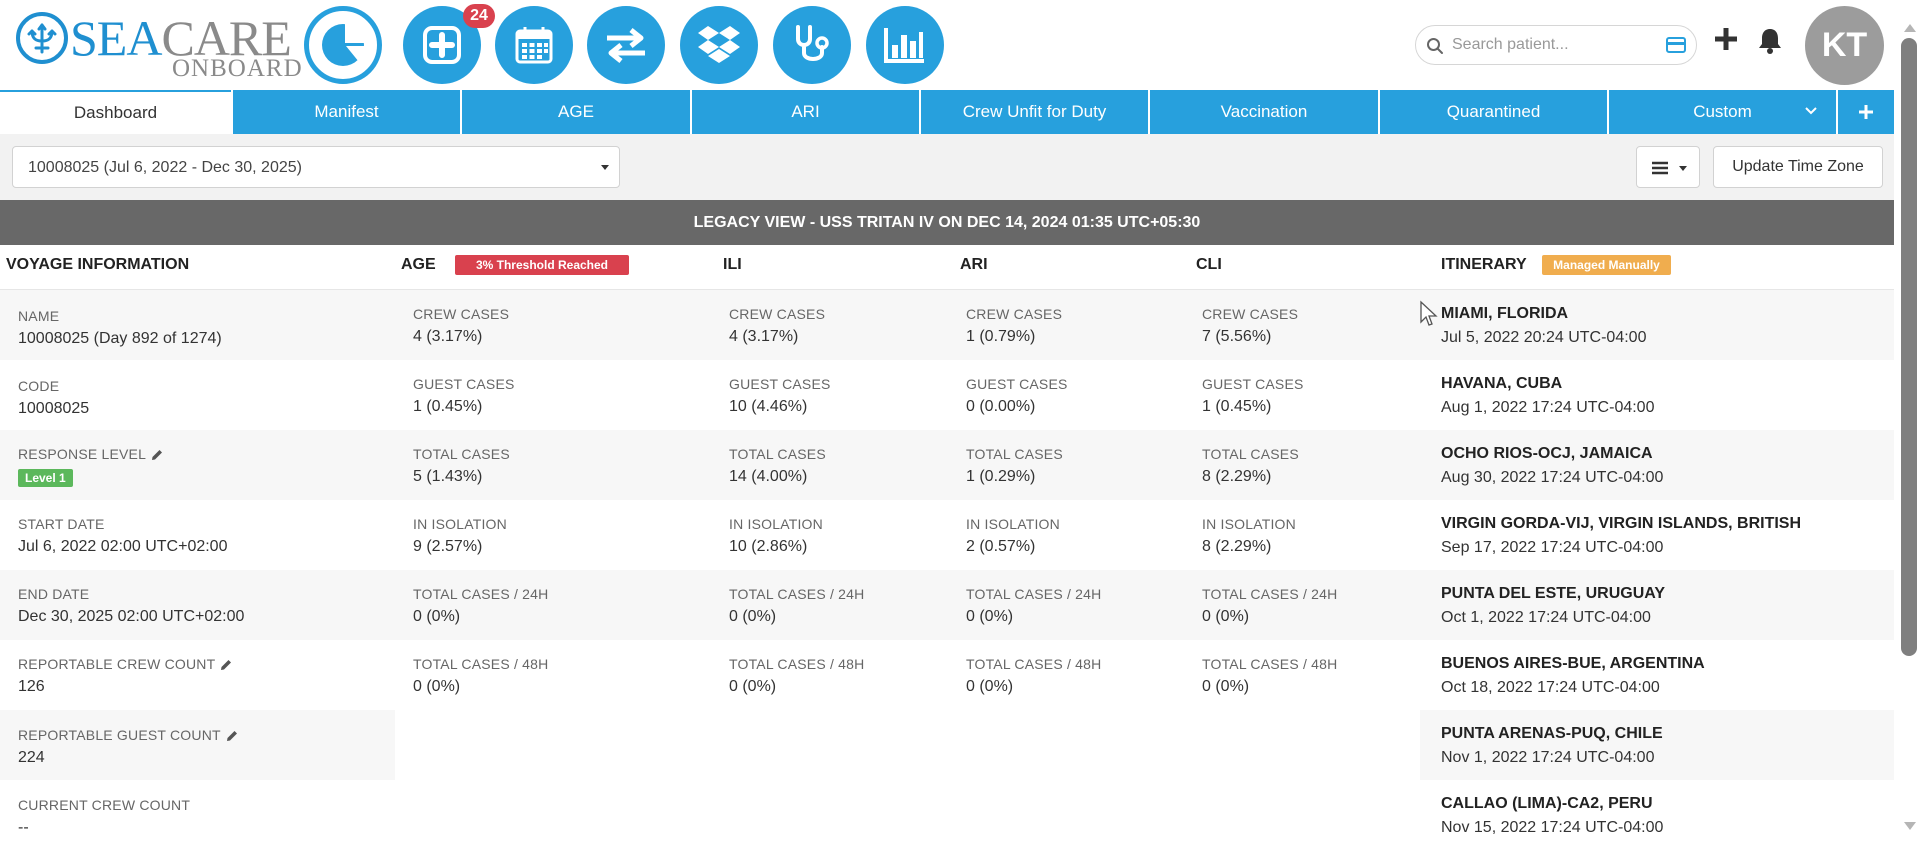 The width and height of the screenshot is (1920, 847). What do you see at coordinates (115, 112) in the screenshot?
I see `tab-dashboard: Dashboard` at bounding box center [115, 112].